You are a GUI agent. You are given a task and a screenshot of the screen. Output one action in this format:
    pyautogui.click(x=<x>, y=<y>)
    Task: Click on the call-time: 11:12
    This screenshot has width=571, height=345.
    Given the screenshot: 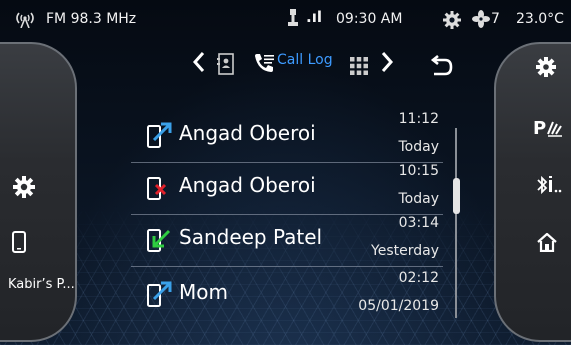 What is the action you would take?
    pyautogui.click(x=418, y=119)
    